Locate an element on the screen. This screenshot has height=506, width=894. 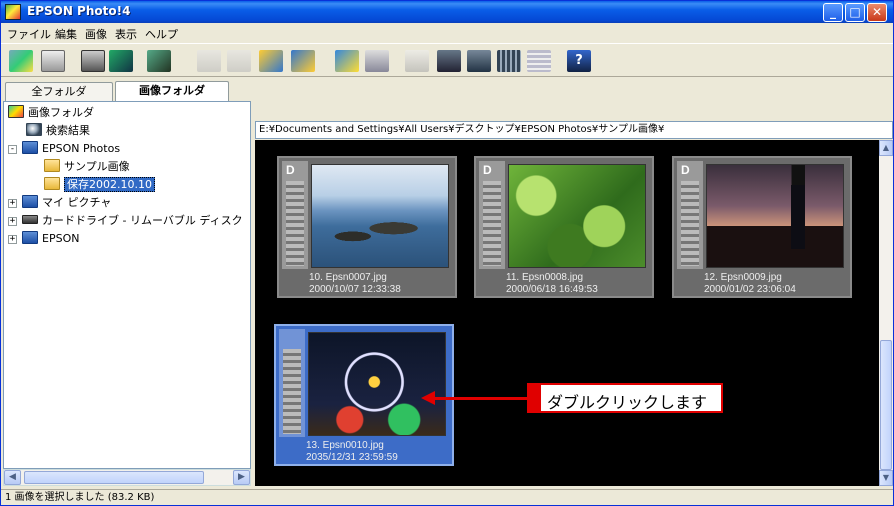
tree-item-epson: EPSON is located at coordinates (50, 239).